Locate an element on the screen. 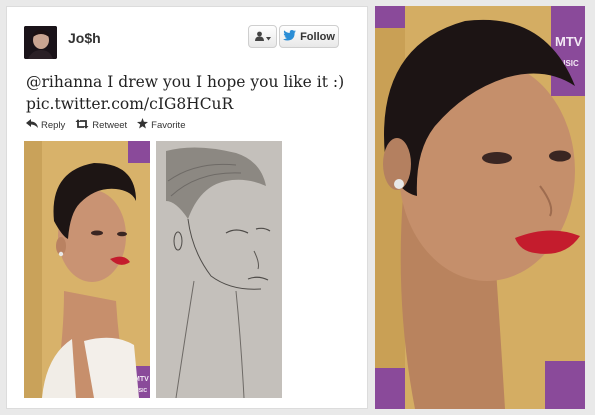 The width and height of the screenshot is (595, 415). reply-icon is located at coordinates (32, 125).